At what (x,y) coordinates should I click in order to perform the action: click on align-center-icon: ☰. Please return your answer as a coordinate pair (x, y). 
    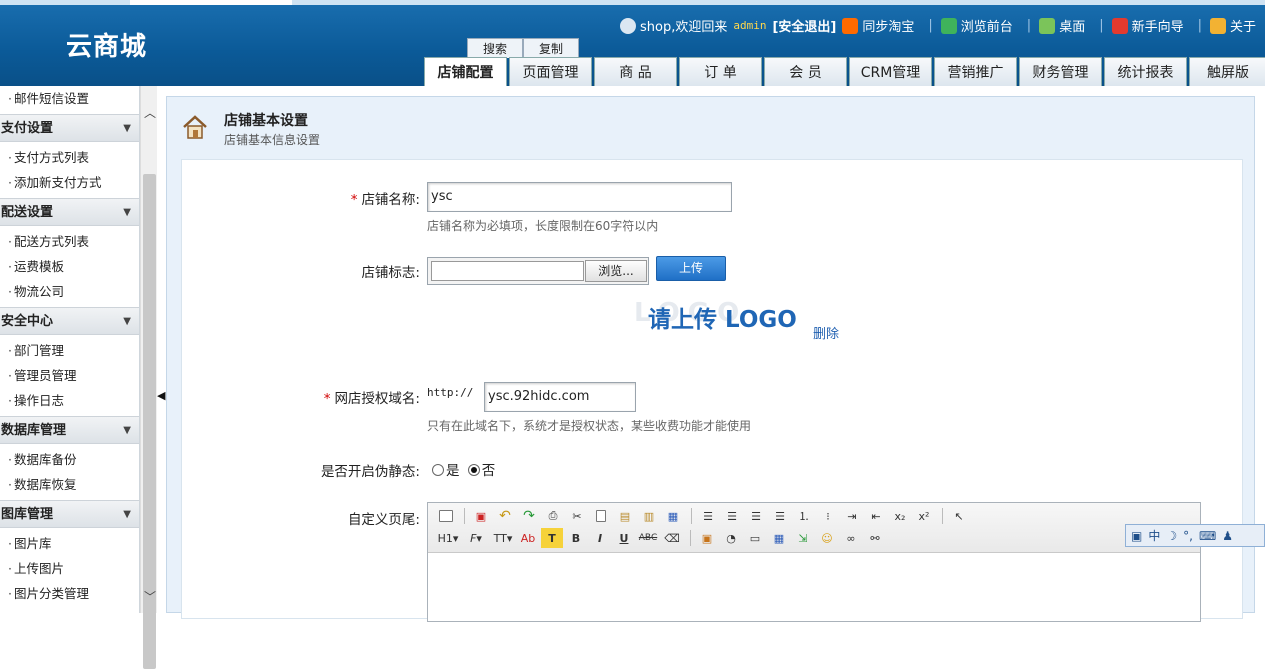
    Looking at the image, I should click on (732, 516).